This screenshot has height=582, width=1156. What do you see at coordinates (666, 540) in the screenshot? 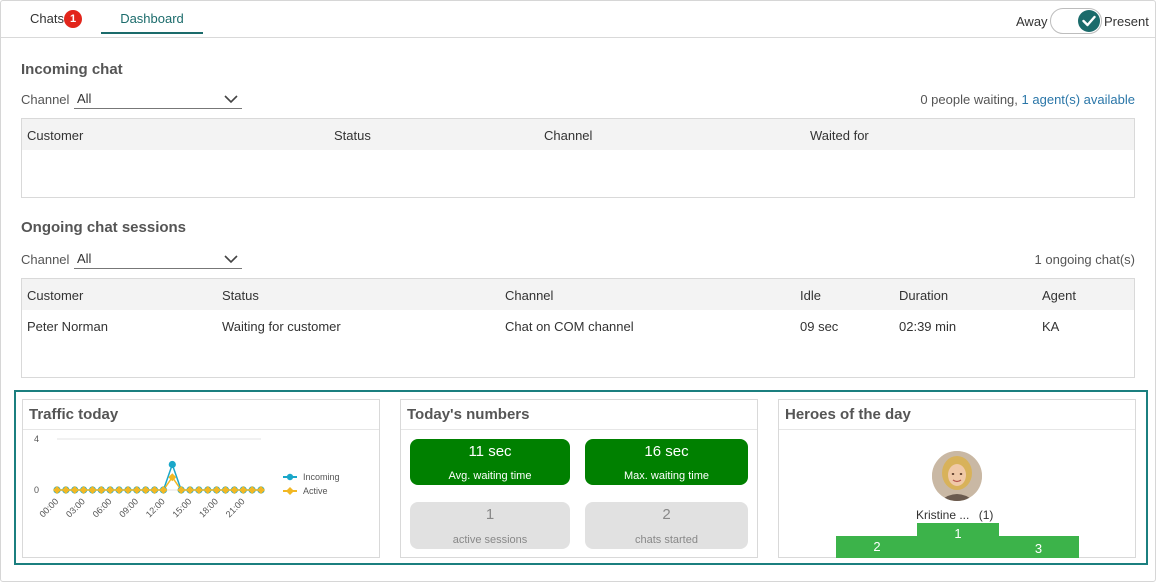
I see `chats-started-label: chats started` at bounding box center [666, 540].